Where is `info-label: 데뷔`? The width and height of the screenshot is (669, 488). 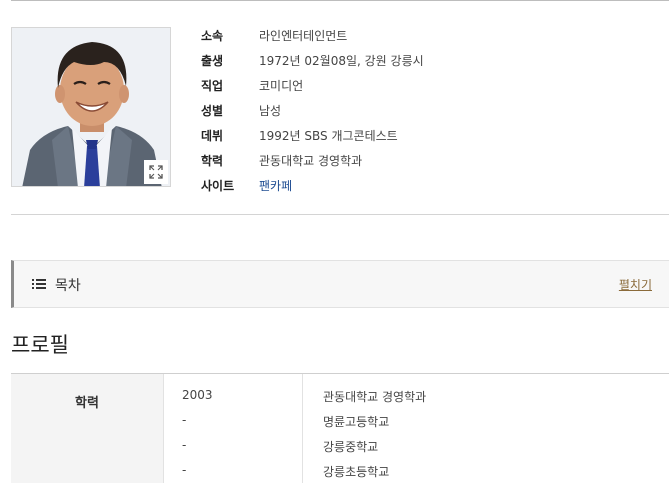 info-label: 데뷔 is located at coordinates (212, 136).